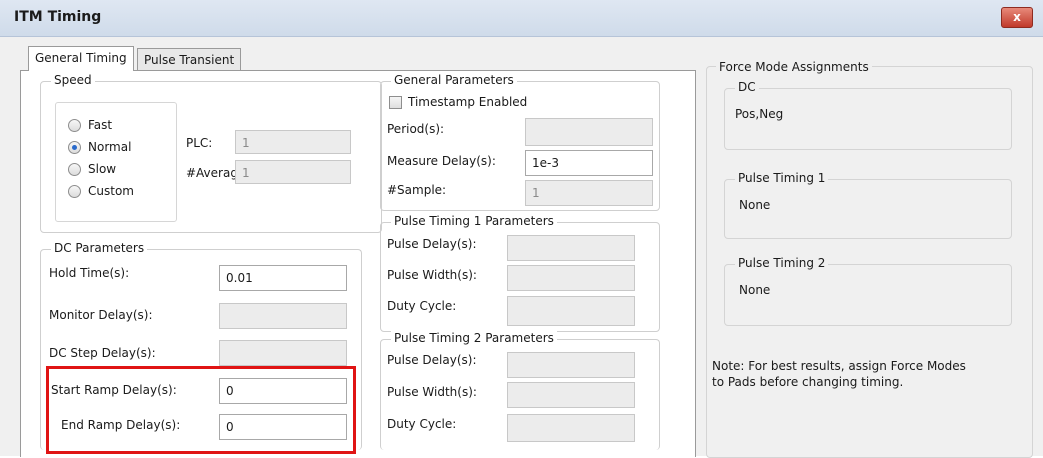 The width and height of the screenshot is (1043, 458). Describe the element at coordinates (416, 129) in the screenshot. I see `period-label: Period(s):` at that location.